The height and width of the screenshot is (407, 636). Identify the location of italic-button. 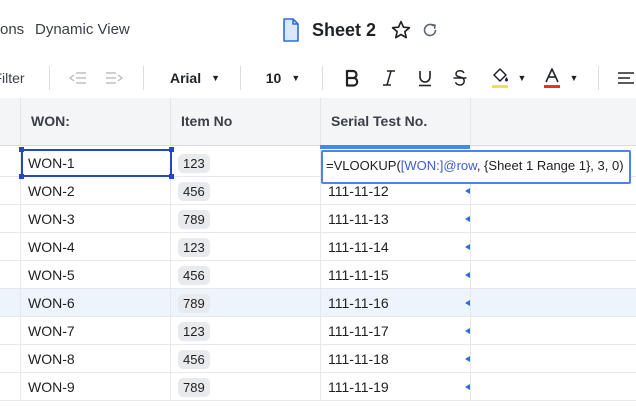
(389, 78).